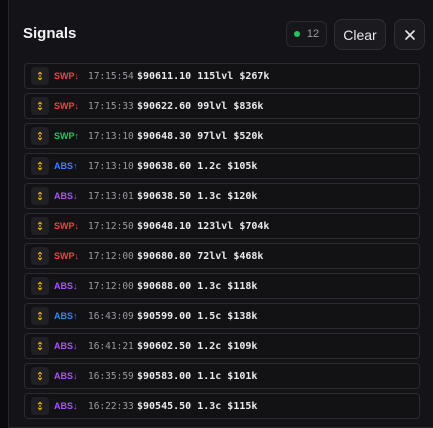  I want to click on signal-time: 17:15:33, so click(111, 106).